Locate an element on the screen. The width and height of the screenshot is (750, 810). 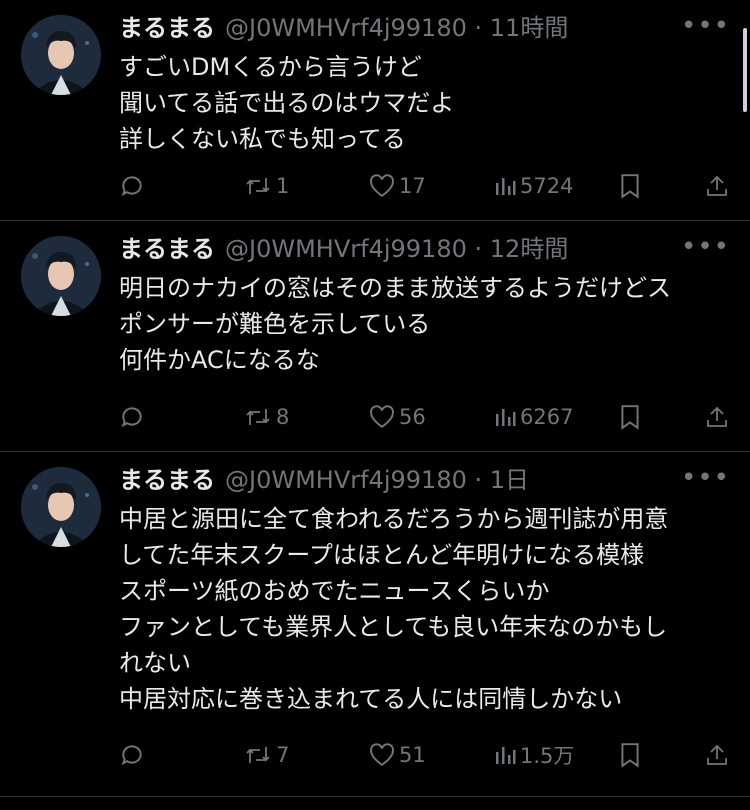
tweet-header: まるまる @J0WMHVrf4j99180 · 1日 is located at coordinates (324, 480).